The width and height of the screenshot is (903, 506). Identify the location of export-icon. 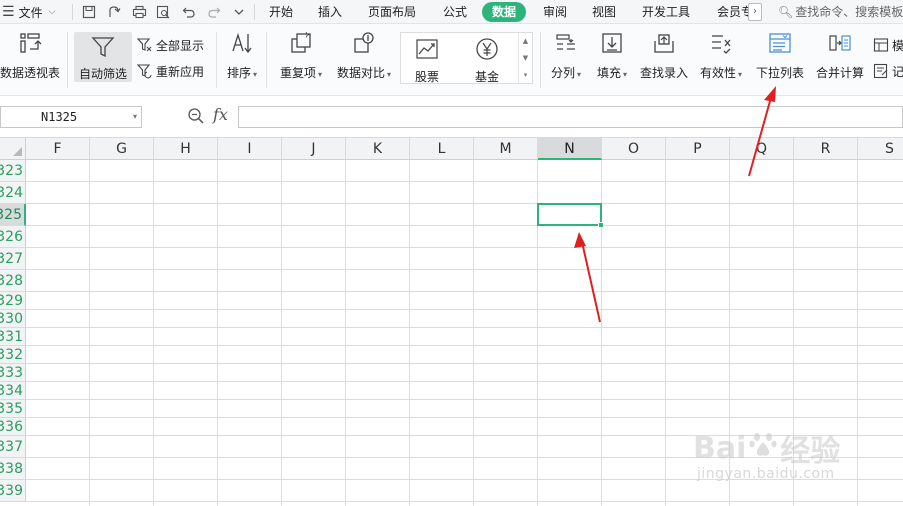
(114, 12).